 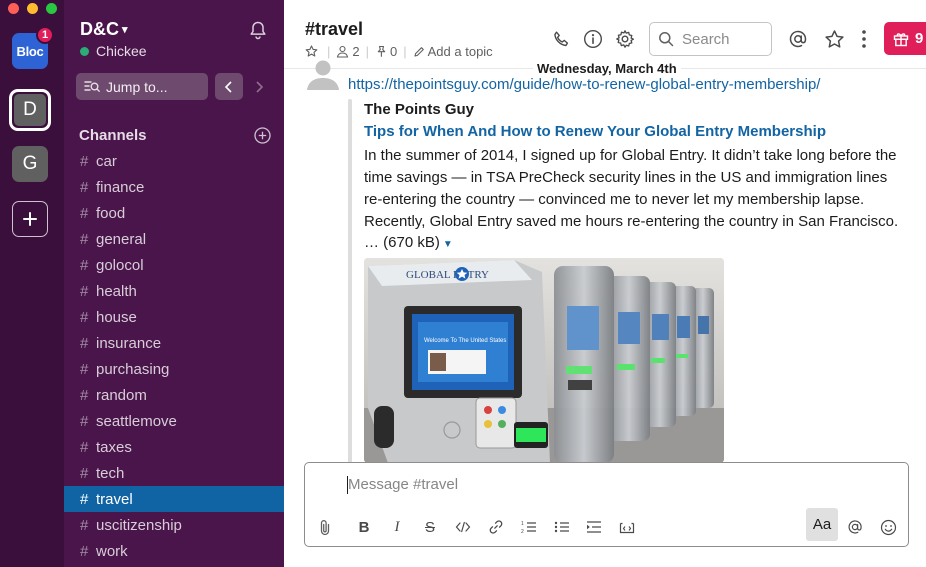 I want to click on channel-label: car, so click(x=106, y=161).